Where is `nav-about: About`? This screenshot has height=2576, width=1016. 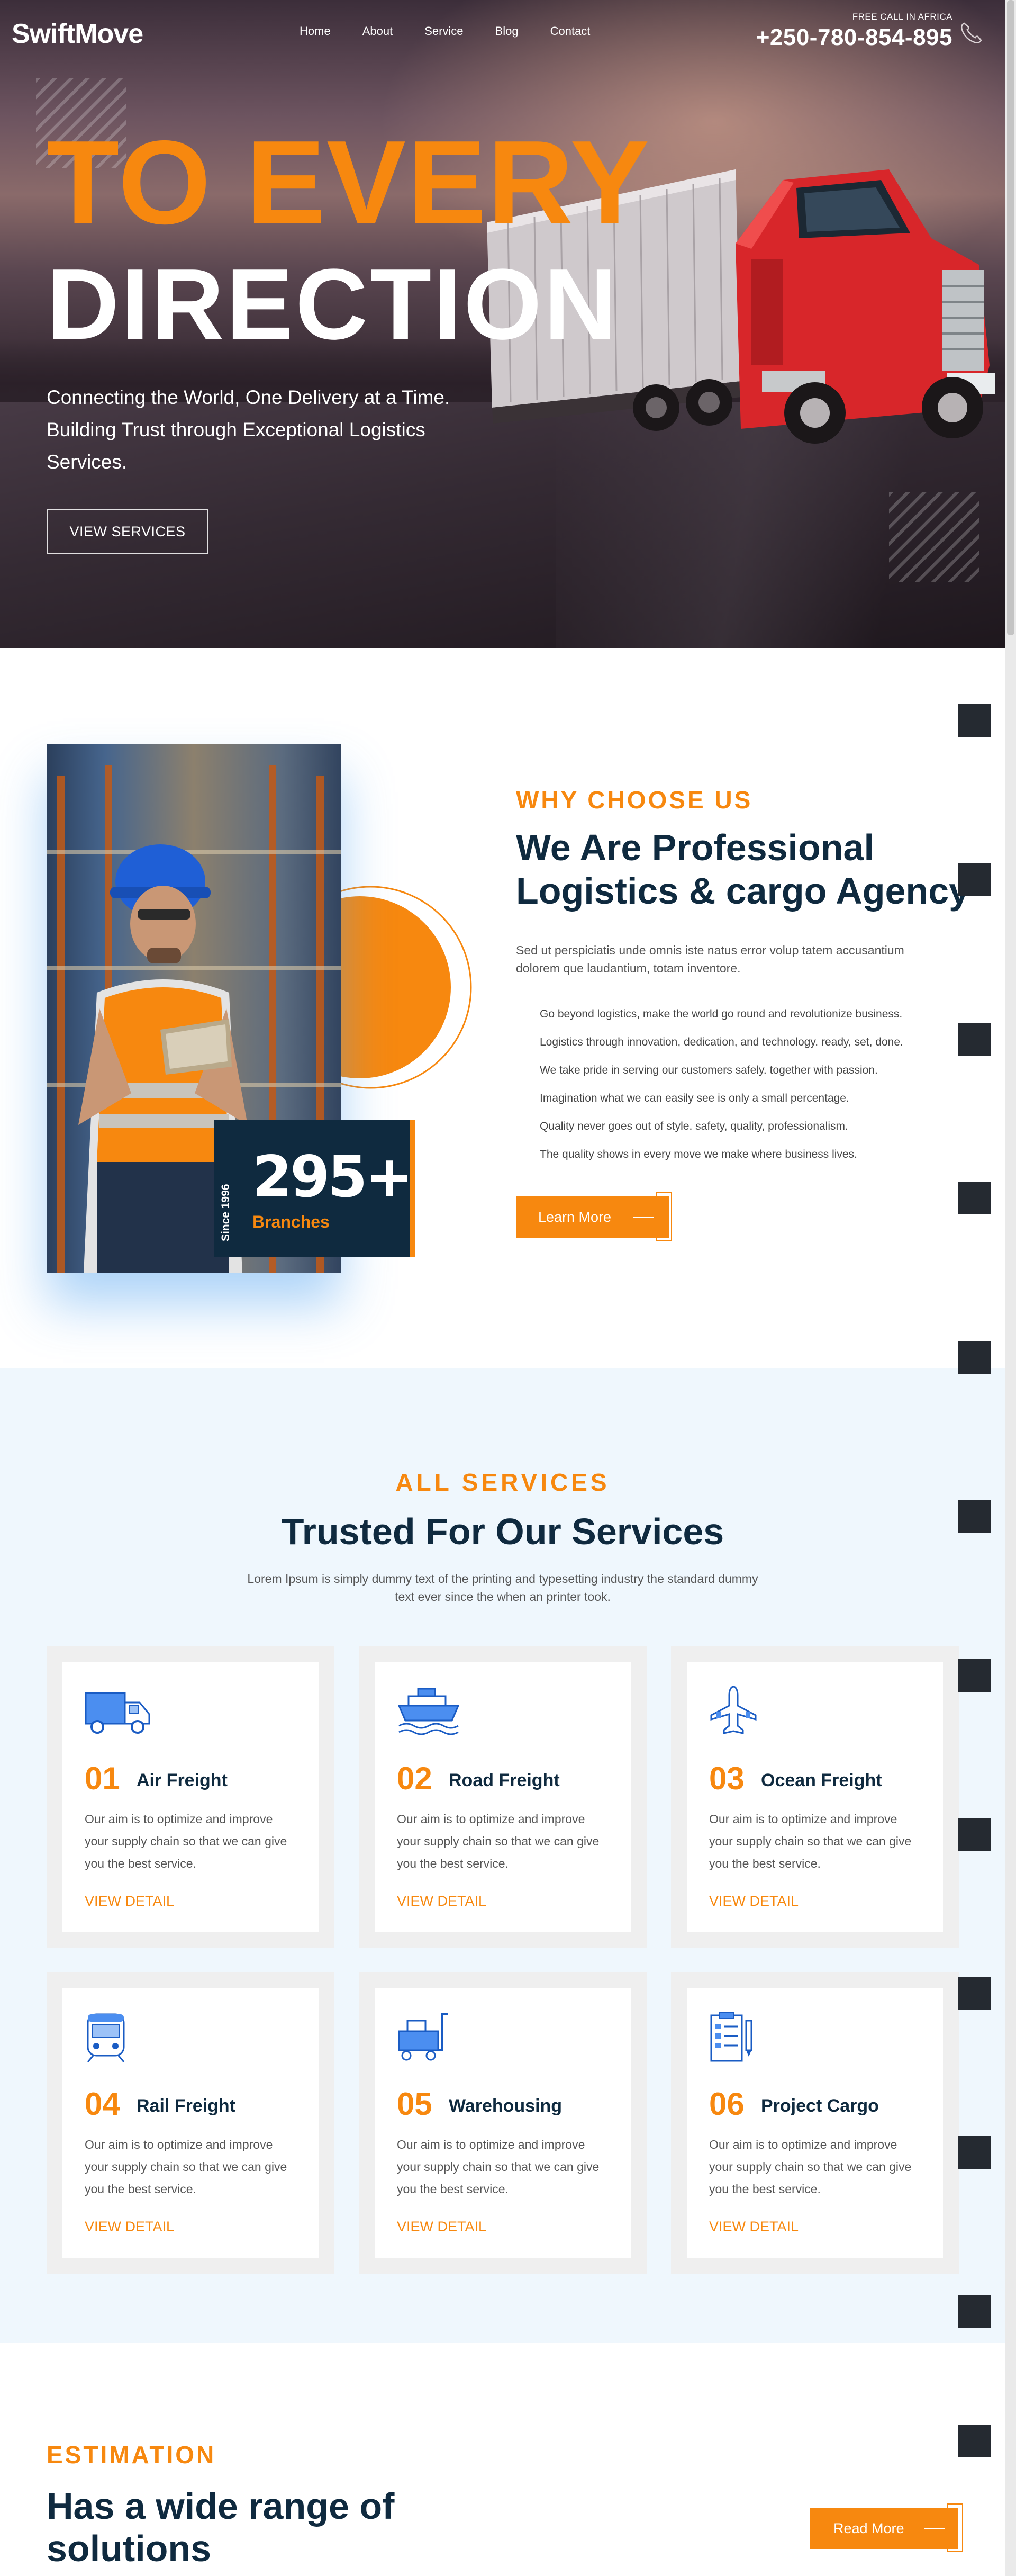
nav-about: About is located at coordinates (377, 31).